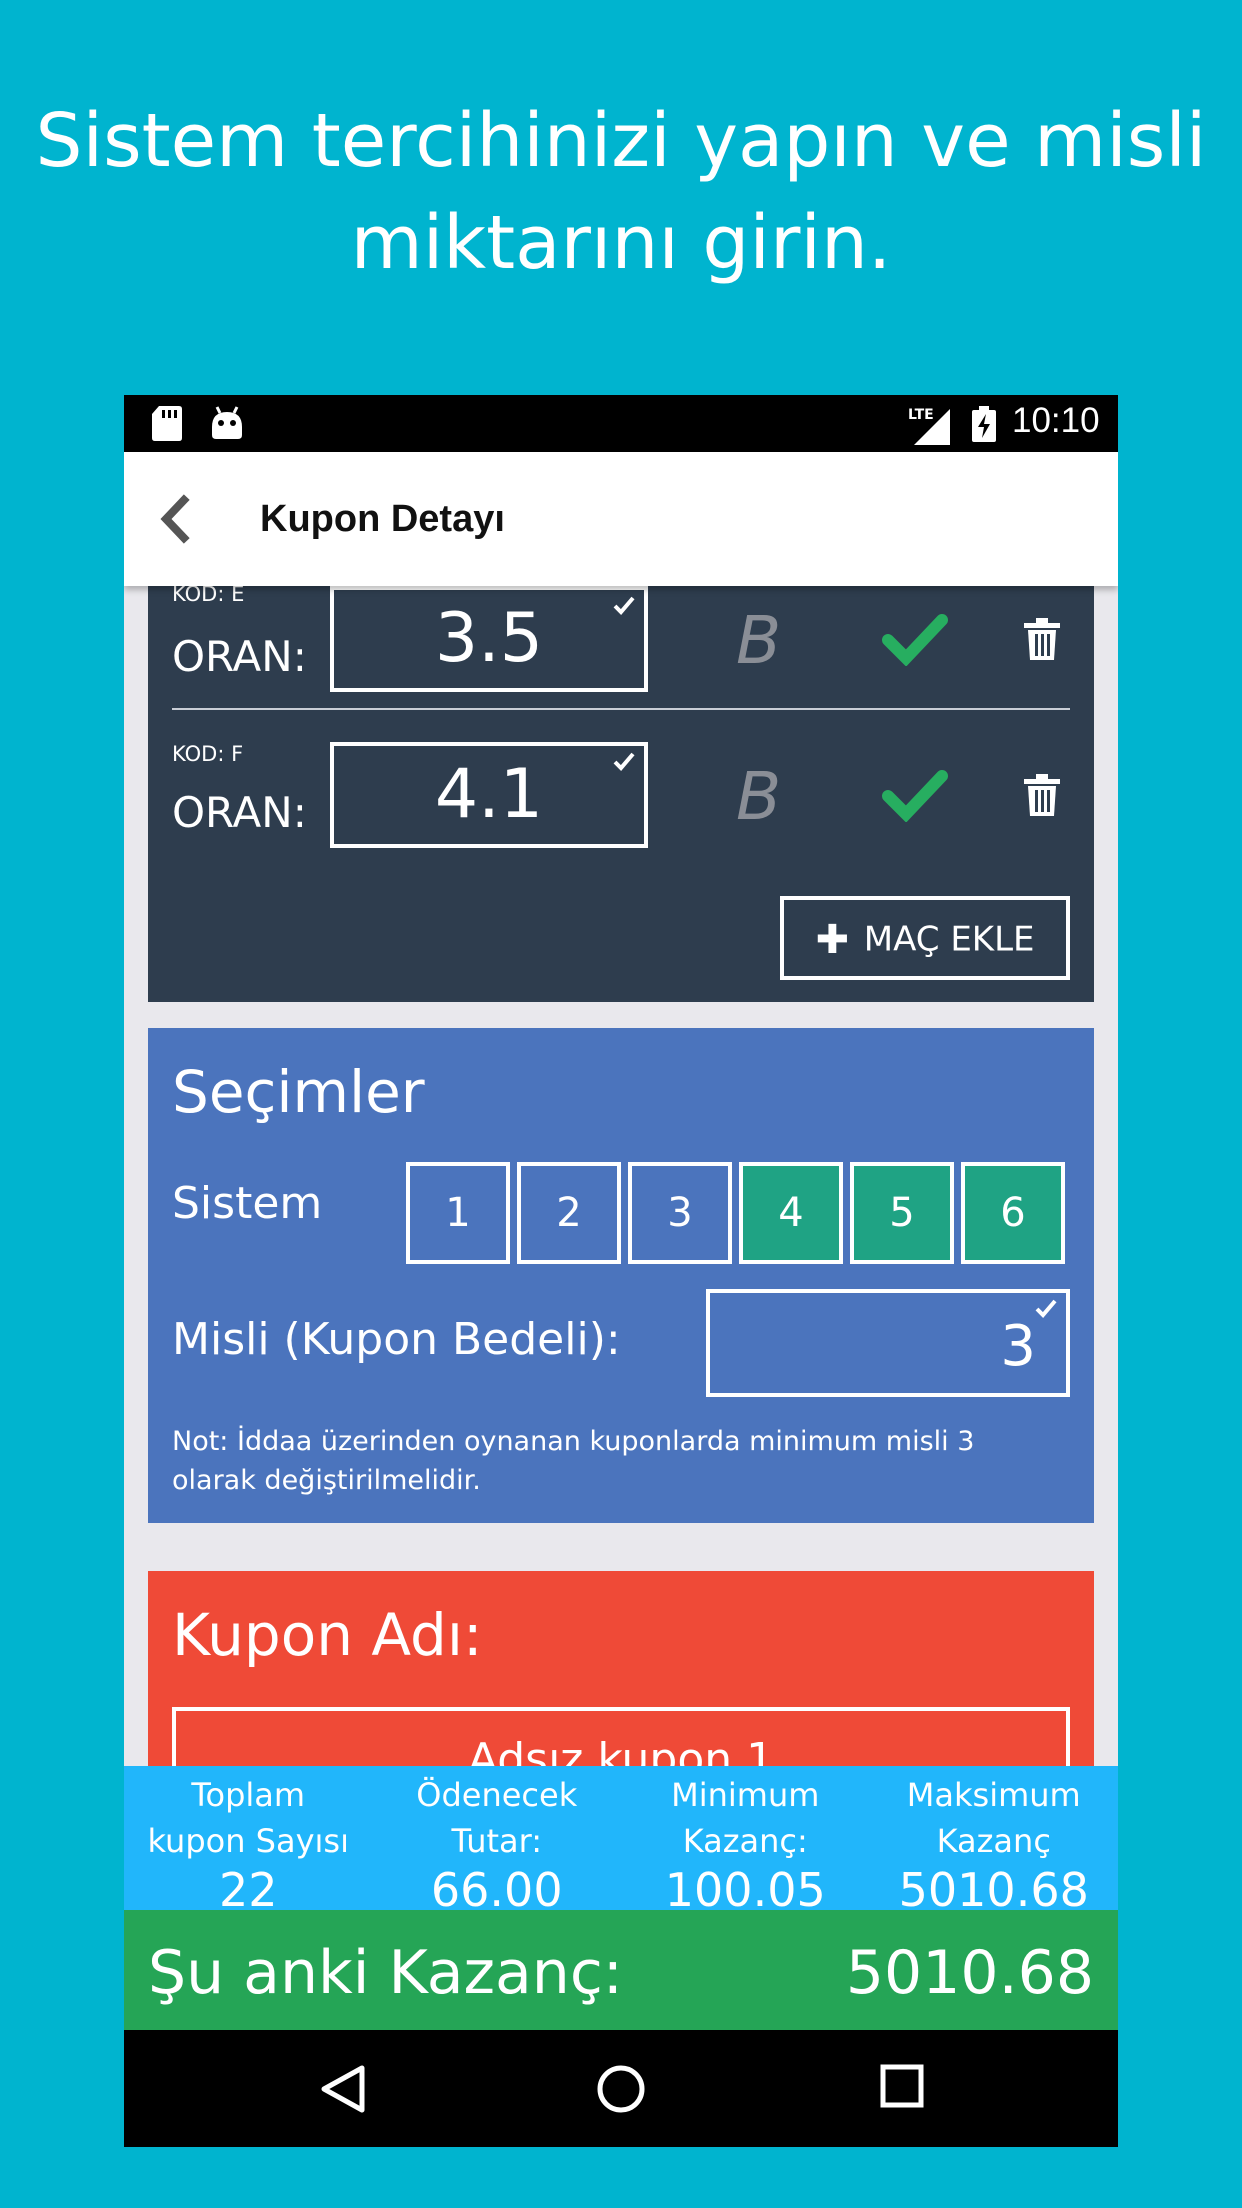 This screenshot has height=2208, width=1242. I want to click on minimum-win-stat: Minimum Kazanç: 100.05, so click(745, 1846).